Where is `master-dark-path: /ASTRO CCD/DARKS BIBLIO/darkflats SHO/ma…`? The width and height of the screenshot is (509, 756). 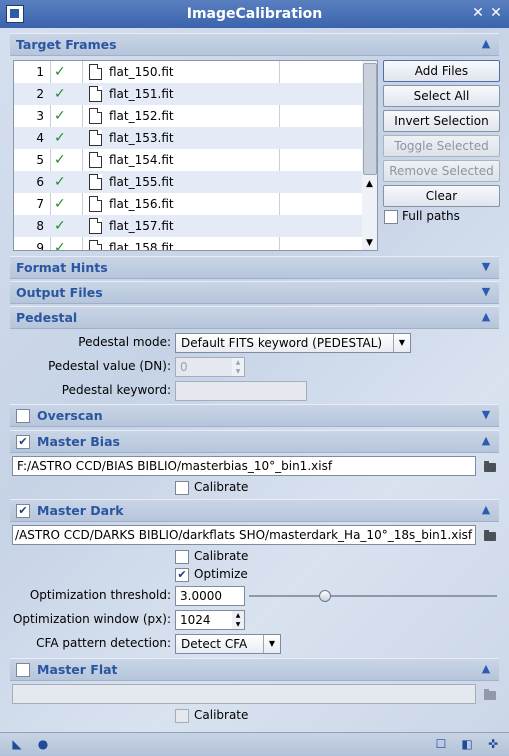 master-dark-path: /ASTRO CCD/DARKS BIBLIO/darkflats SHO/ma… is located at coordinates (244, 535).